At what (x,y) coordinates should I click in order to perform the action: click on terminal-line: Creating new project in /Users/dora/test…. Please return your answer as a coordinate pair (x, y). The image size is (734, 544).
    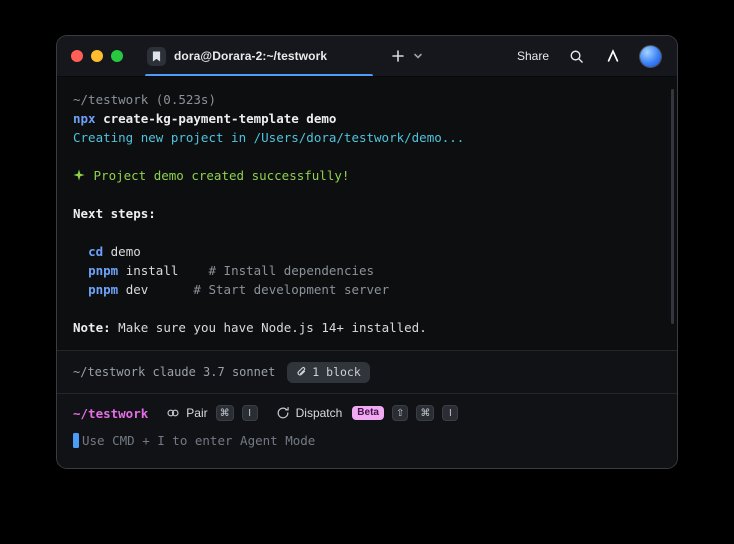
    Looking at the image, I should click on (367, 137).